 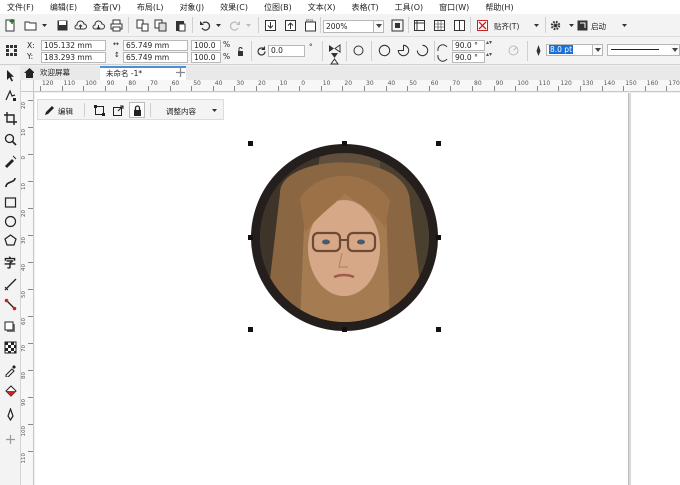 I want to click on artistic-media-icon, so click(x=10, y=182).